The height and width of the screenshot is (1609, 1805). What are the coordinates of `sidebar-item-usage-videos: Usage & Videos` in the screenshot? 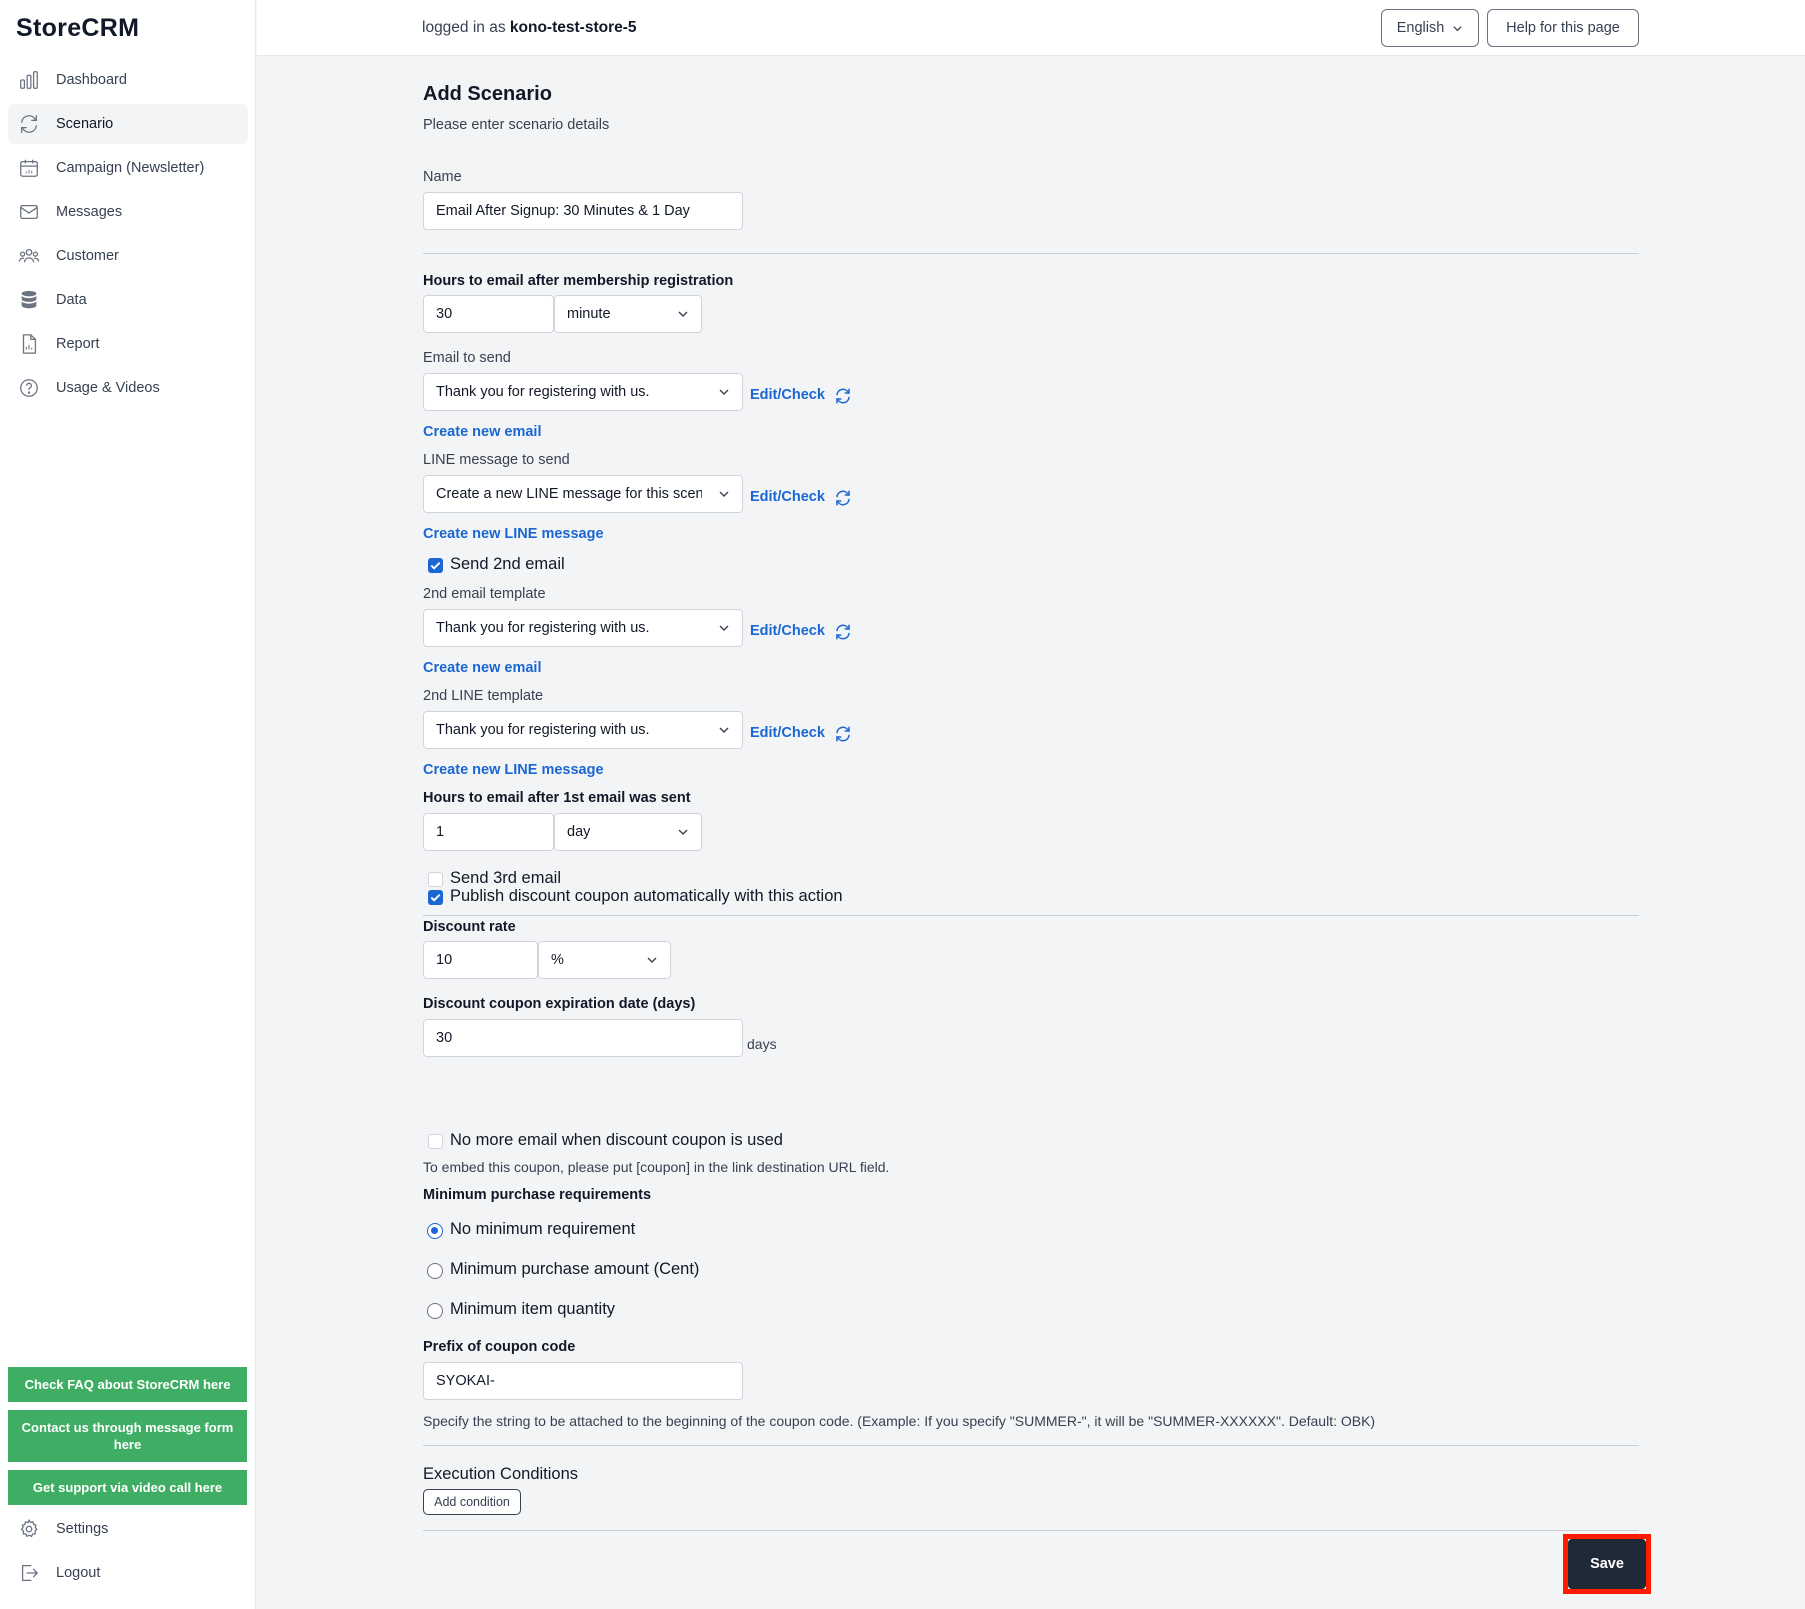 It's located at (128, 388).